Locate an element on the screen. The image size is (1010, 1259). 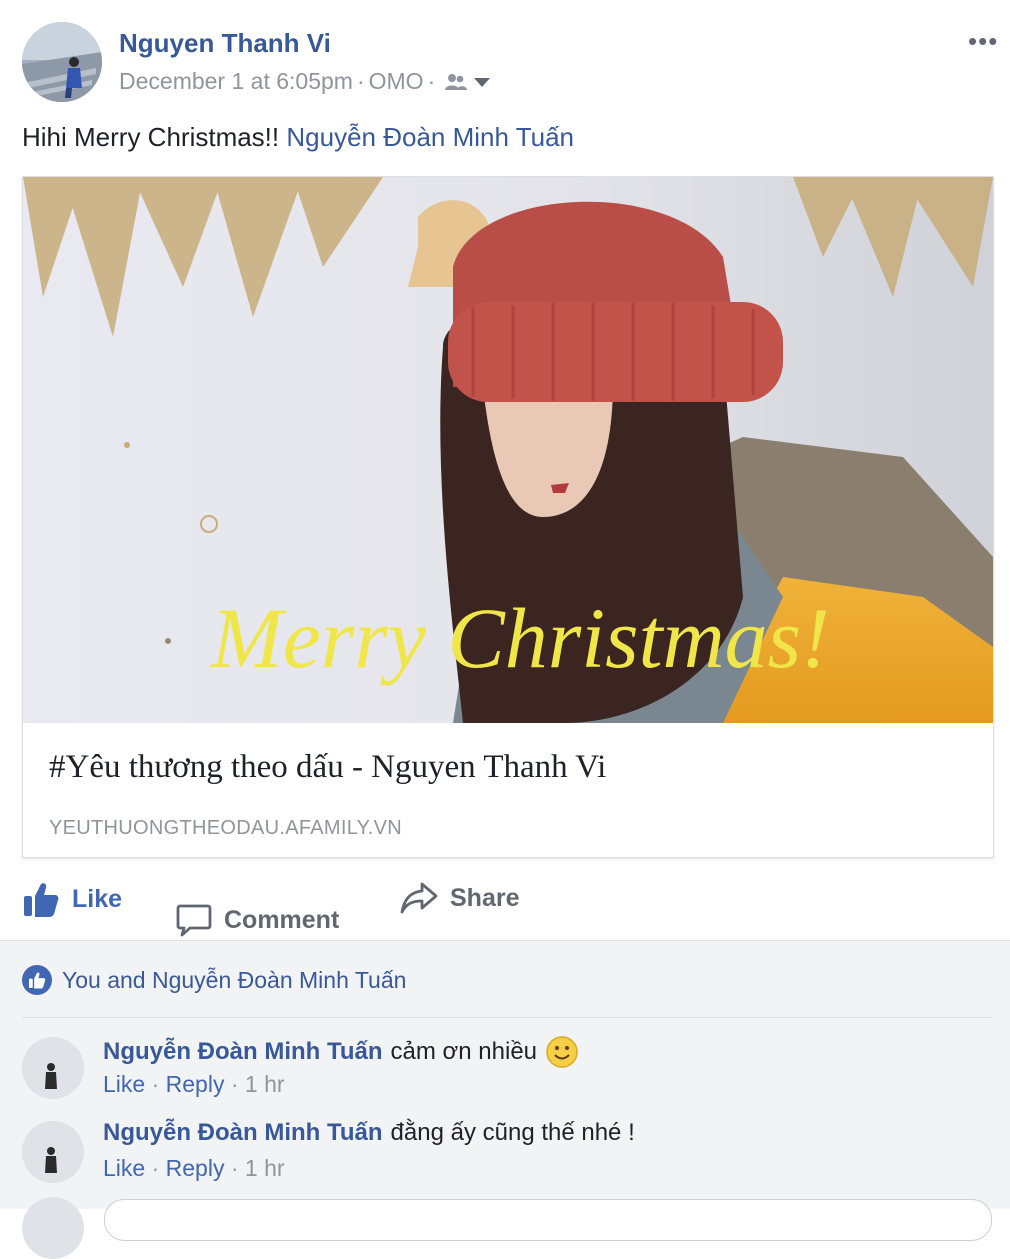
share-label: Share is located at coordinates (485, 897).